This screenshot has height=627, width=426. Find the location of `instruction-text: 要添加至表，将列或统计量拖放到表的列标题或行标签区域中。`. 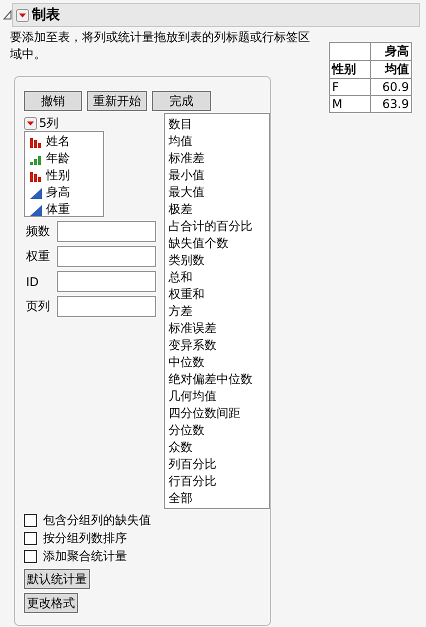

instruction-text: 要添加至表，将列或统计量拖放到表的列标题或行标签区域中。 is located at coordinates (160, 46).